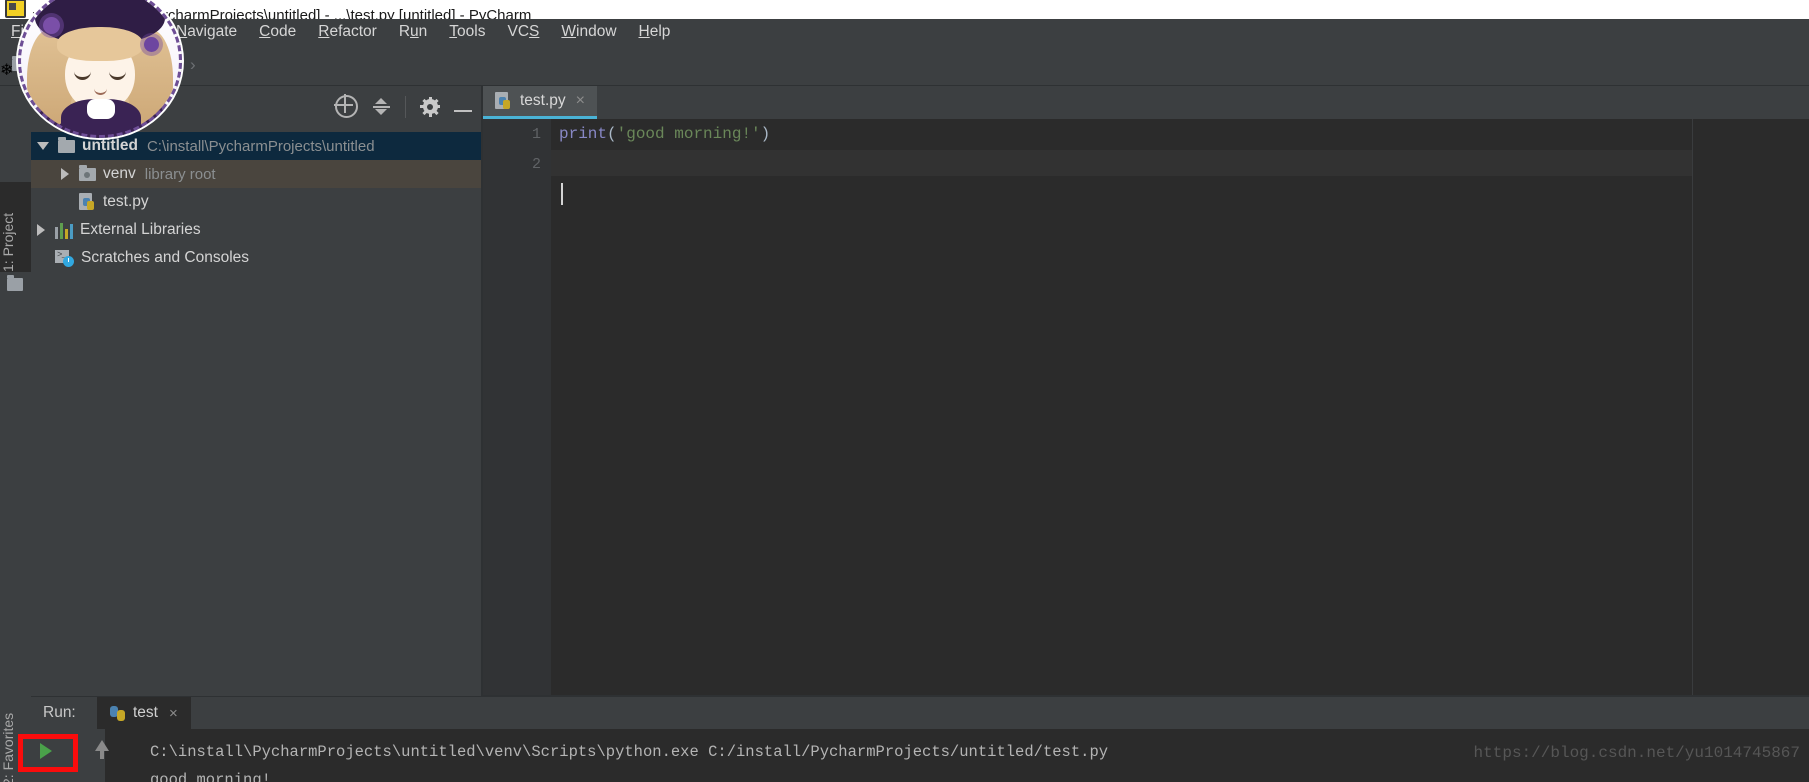 The height and width of the screenshot is (782, 1809). Describe the element at coordinates (16, 434) in the screenshot. I see `left-tool-strip: 1: Project 2: Favorites ★` at that location.